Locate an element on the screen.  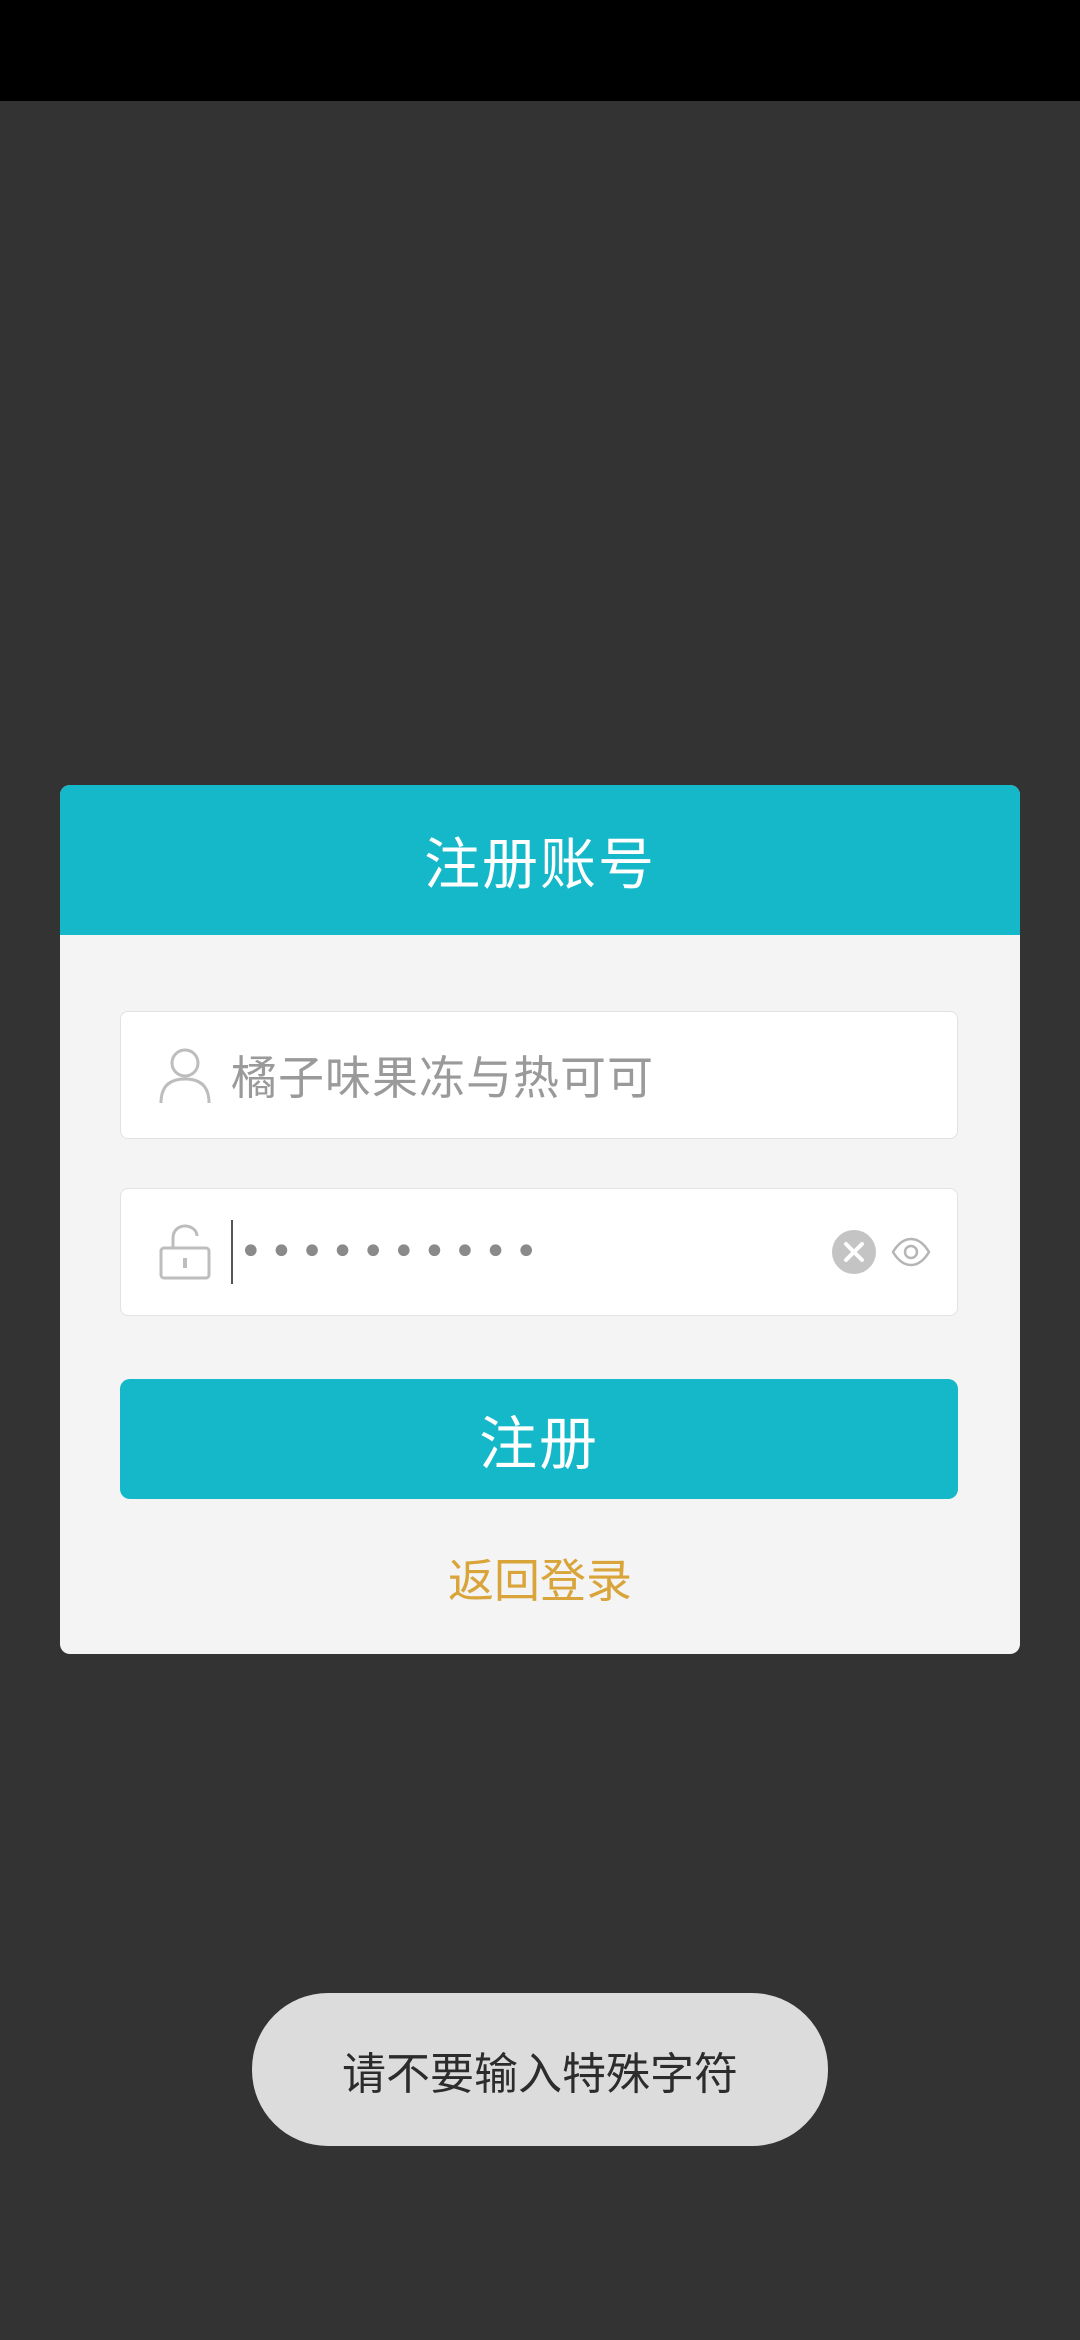
username-input: 橘子味果冻与热可可 is located at coordinates (442, 1075).